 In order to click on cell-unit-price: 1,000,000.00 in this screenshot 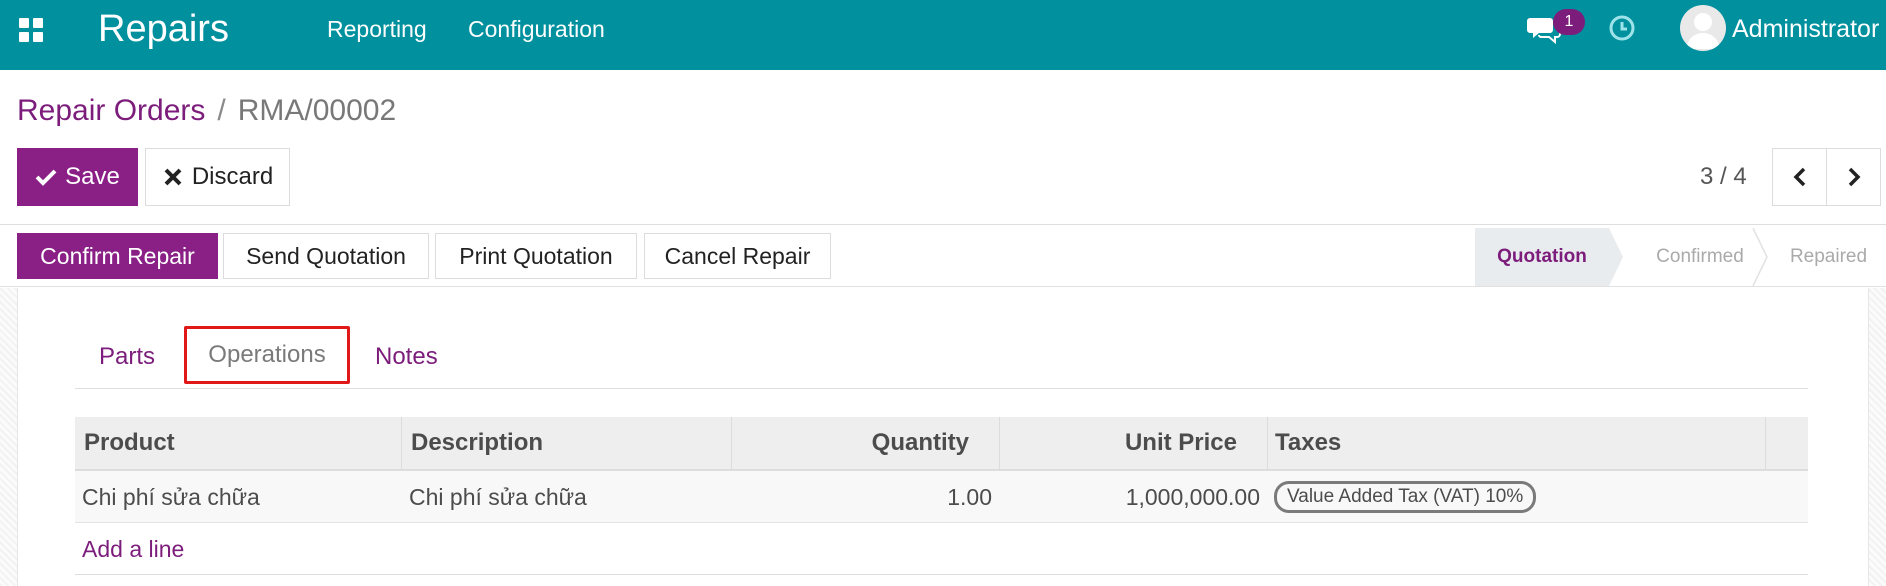, I will do `click(1134, 497)`.